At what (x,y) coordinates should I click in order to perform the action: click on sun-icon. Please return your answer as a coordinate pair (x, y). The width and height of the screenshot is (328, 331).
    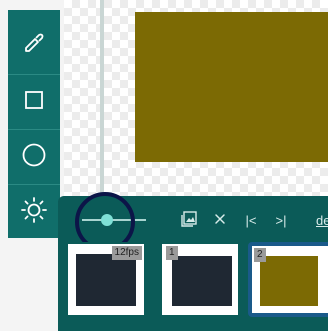
    Looking at the image, I should click on (34, 212).